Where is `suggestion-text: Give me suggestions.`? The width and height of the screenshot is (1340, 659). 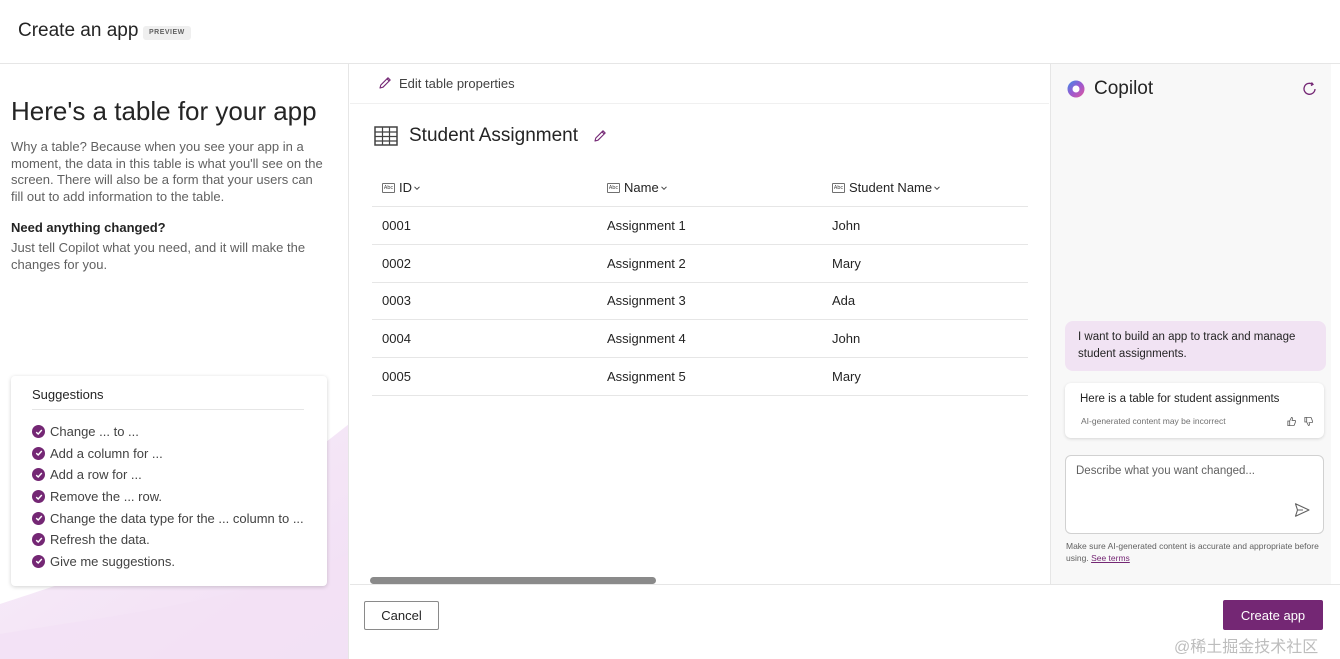 suggestion-text: Give me suggestions. is located at coordinates (113, 561).